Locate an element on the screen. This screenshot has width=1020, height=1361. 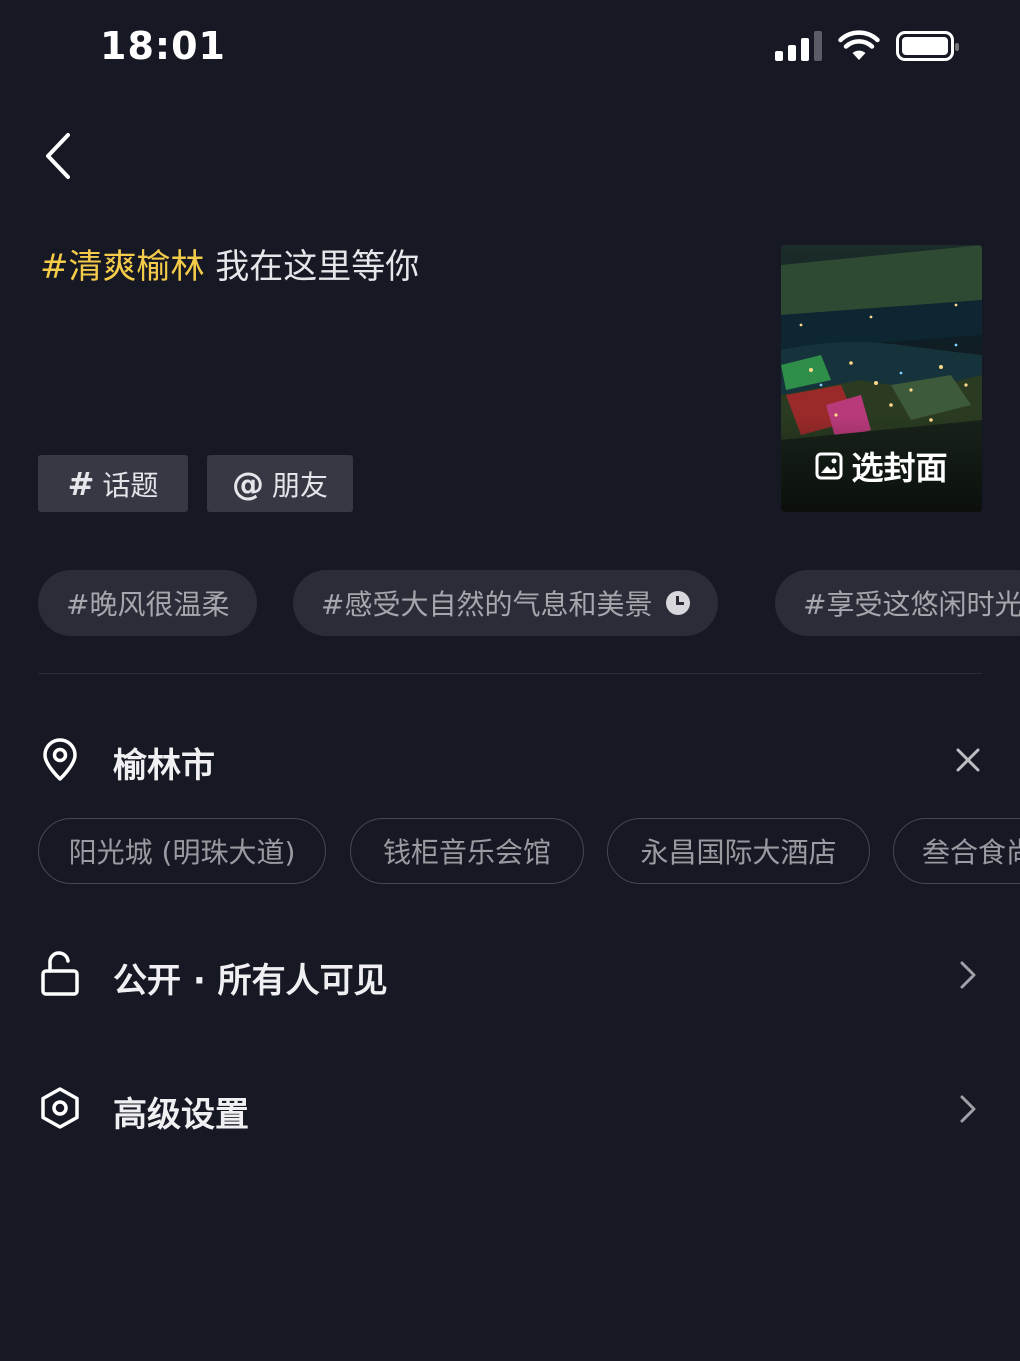
caption-input: #清爽榆林 我在这里等你 is located at coordinates (229, 267).